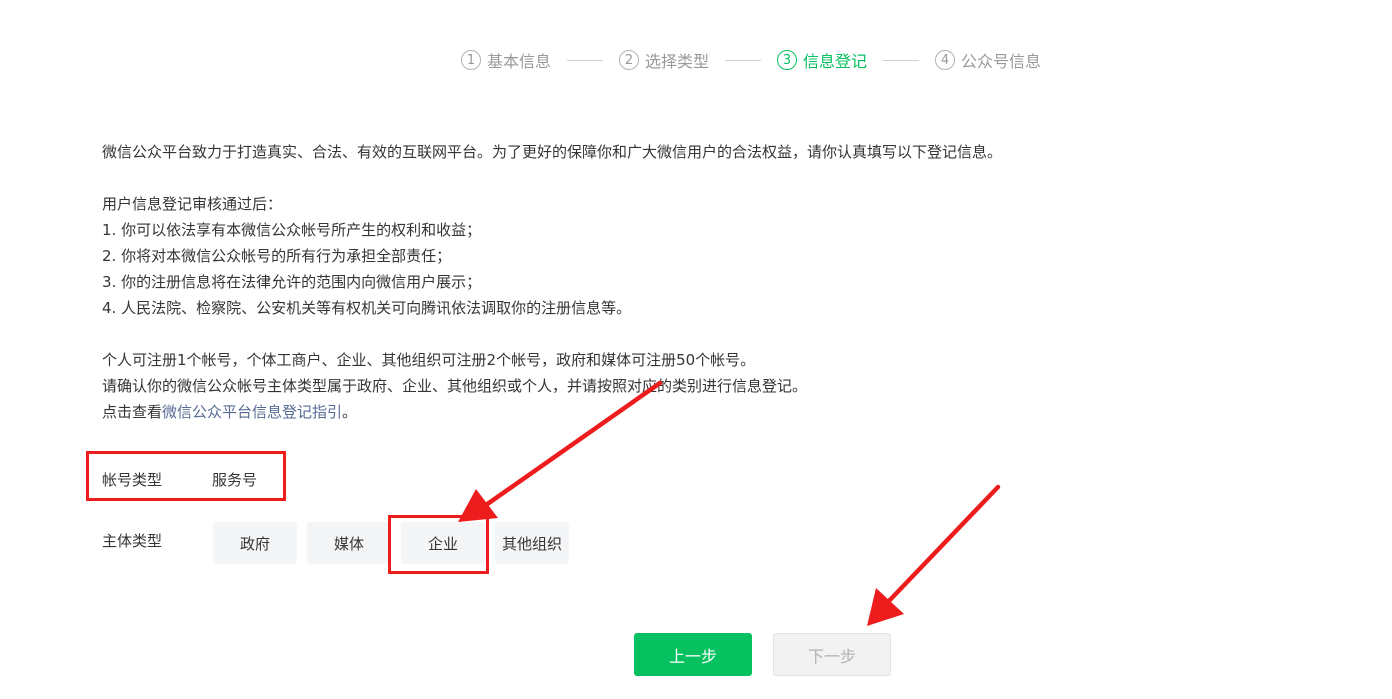 The width and height of the screenshot is (1392, 699). Describe the element at coordinates (1001, 61) in the screenshot. I see `step-label: 公众号信息` at that location.